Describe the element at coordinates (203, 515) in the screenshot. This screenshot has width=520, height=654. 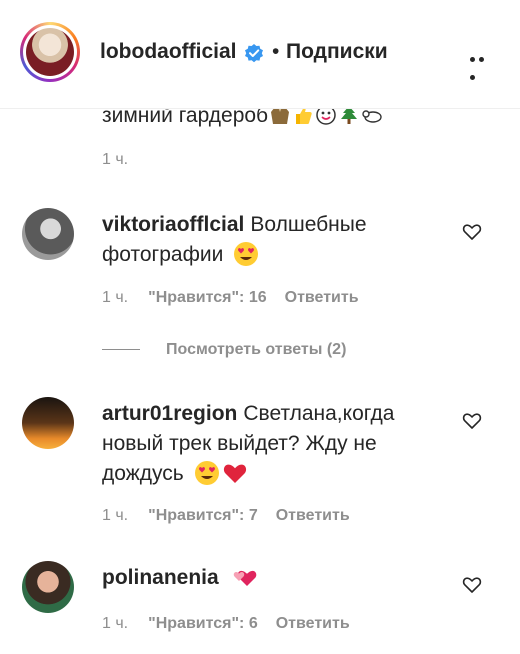
I see `likes-count: "Нравится": 7` at that location.